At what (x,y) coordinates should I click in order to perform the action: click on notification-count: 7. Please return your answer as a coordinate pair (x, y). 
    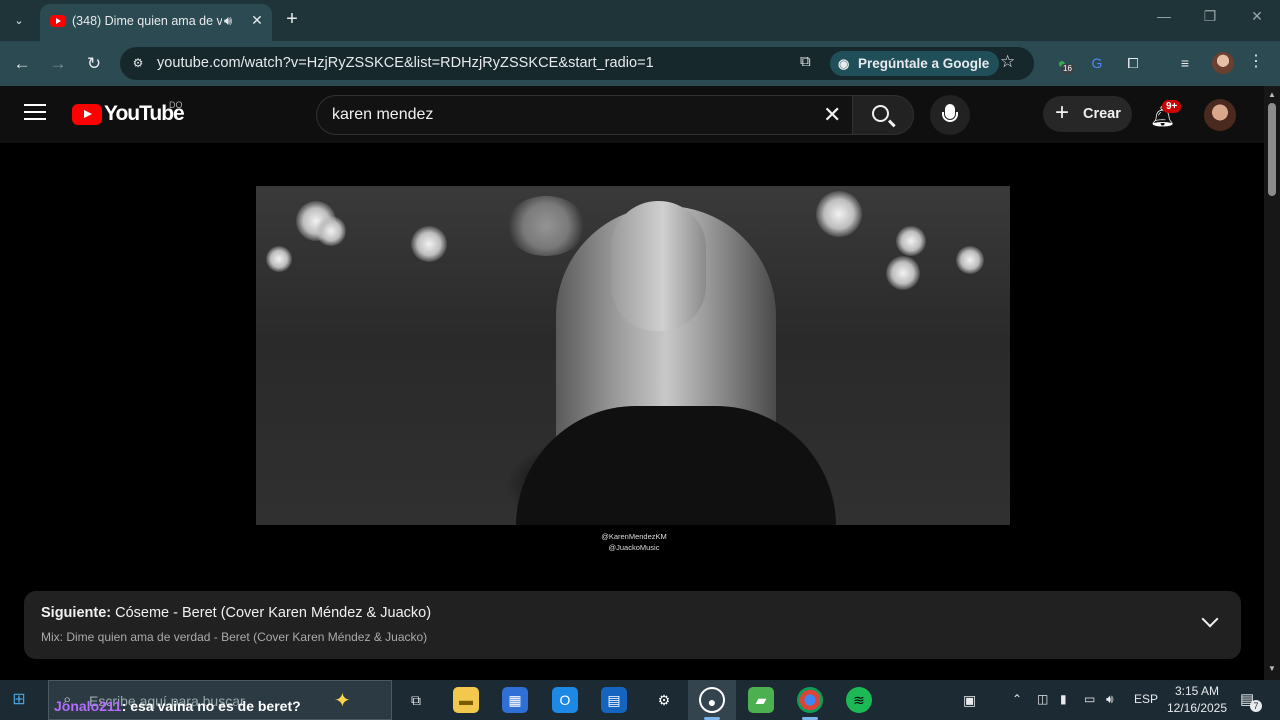
    Looking at the image, I should click on (1256, 706).